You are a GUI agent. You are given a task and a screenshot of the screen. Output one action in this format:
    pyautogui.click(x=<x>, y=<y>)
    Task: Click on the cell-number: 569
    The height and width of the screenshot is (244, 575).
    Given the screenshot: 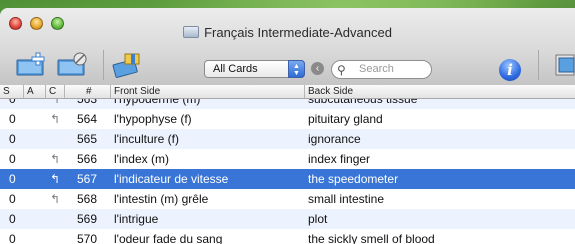 What is the action you would take?
    pyautogui.click(x=86, y=219)
    